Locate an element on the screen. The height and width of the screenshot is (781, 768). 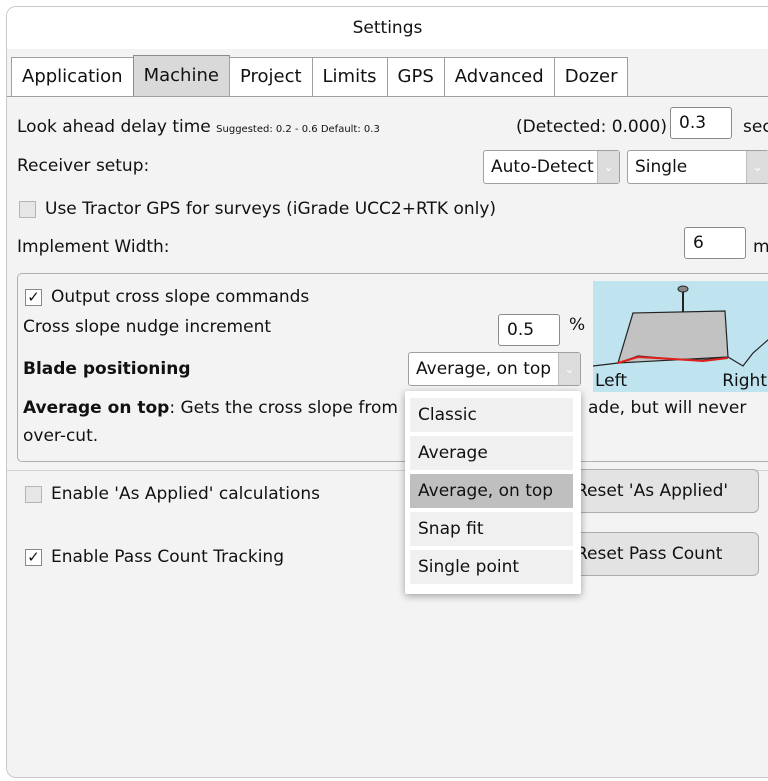
nudge-unit: % is located at coordinates (577, 325).